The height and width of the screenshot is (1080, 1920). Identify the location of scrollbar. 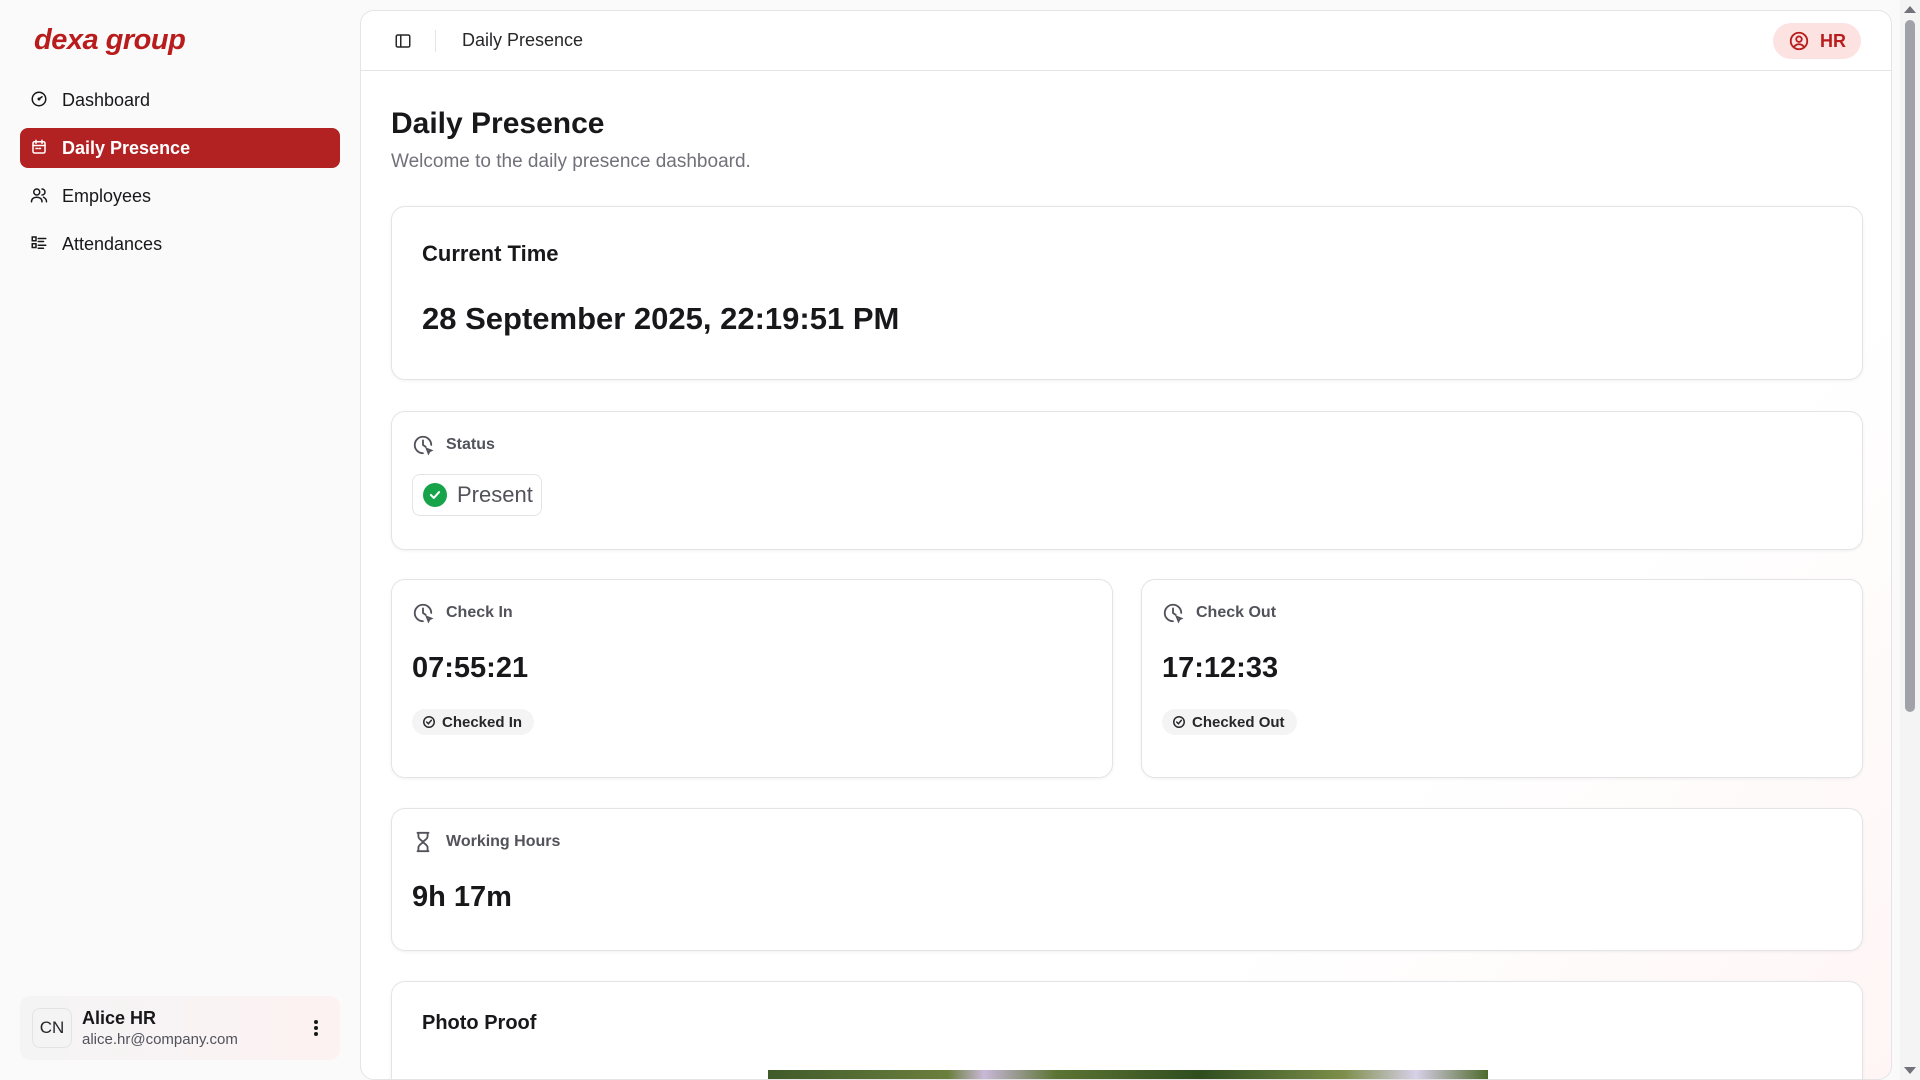
(1910, 540).